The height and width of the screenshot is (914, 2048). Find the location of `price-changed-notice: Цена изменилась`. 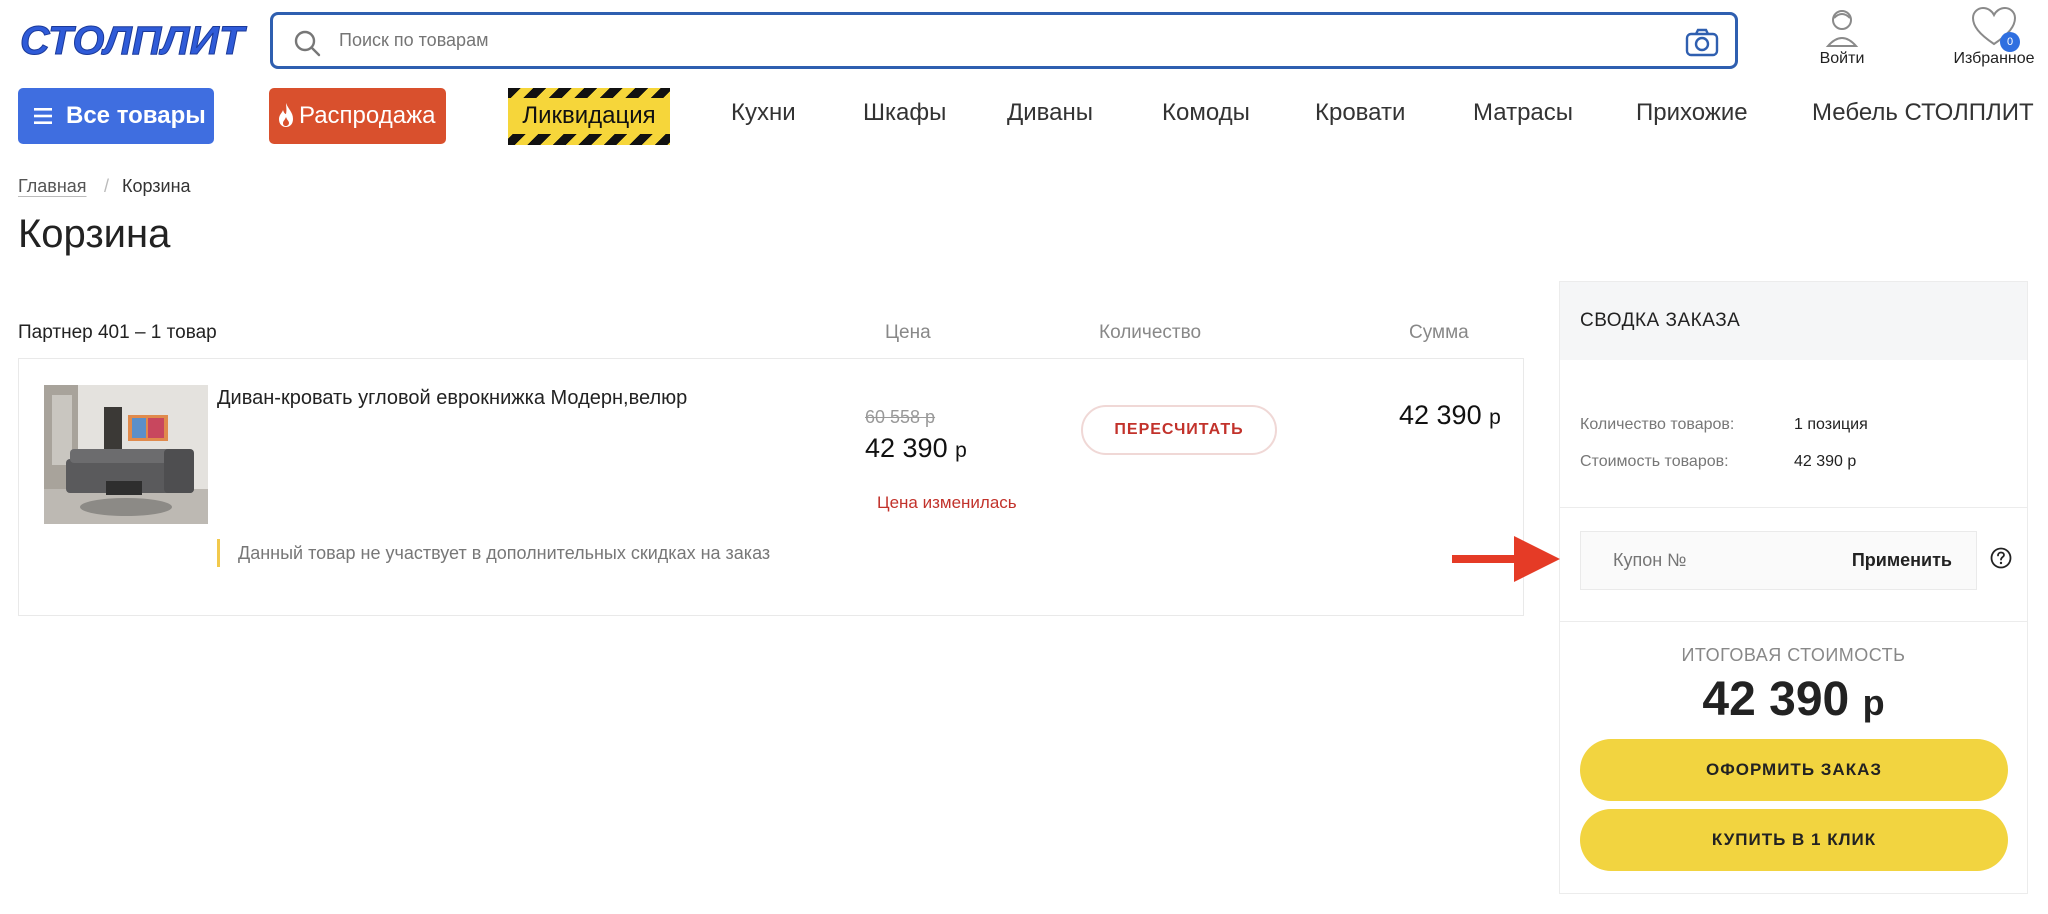

price-changed-notice: Цена изменилась is located at coordinates (947, 502).